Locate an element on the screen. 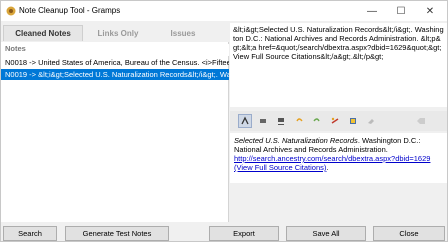 This screenshot has width=448, height=242. redo-icon is located at coordinates (317, 121).